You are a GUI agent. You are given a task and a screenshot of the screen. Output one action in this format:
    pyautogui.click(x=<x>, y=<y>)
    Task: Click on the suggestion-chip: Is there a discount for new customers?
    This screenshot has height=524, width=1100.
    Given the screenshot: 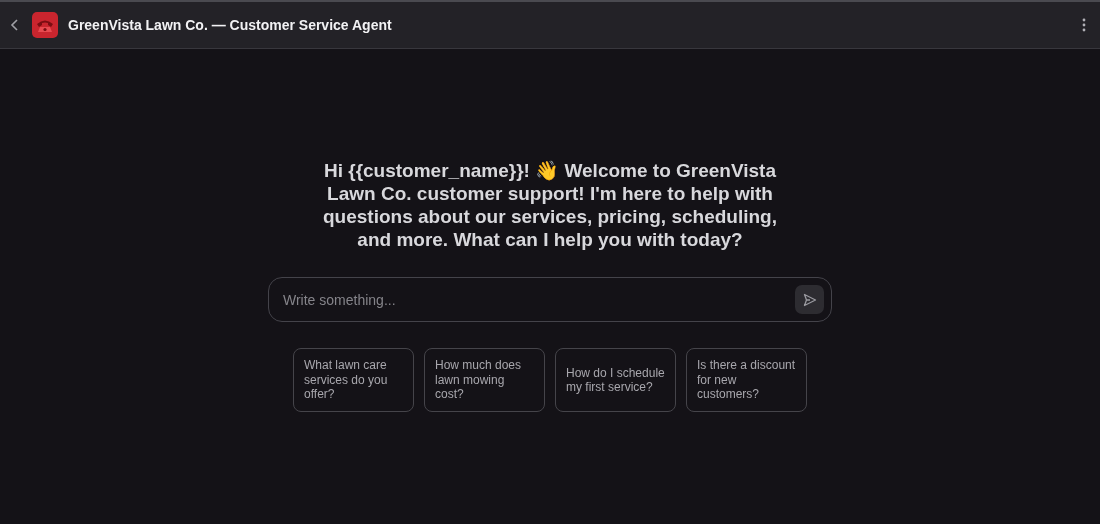 What is the action you would take?
    pyautogui.click(x=746, y=380)
    